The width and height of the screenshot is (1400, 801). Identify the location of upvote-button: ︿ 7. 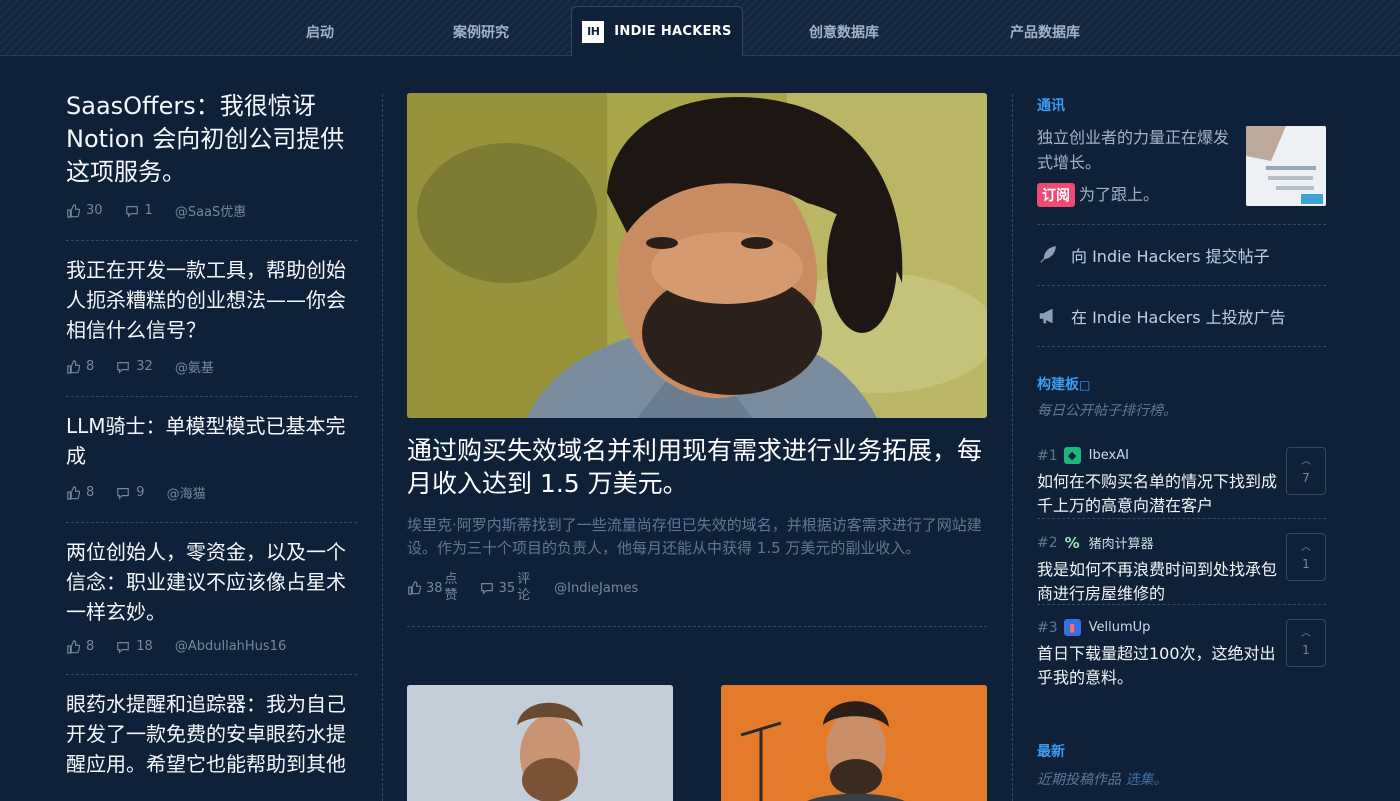
(1306, 471).